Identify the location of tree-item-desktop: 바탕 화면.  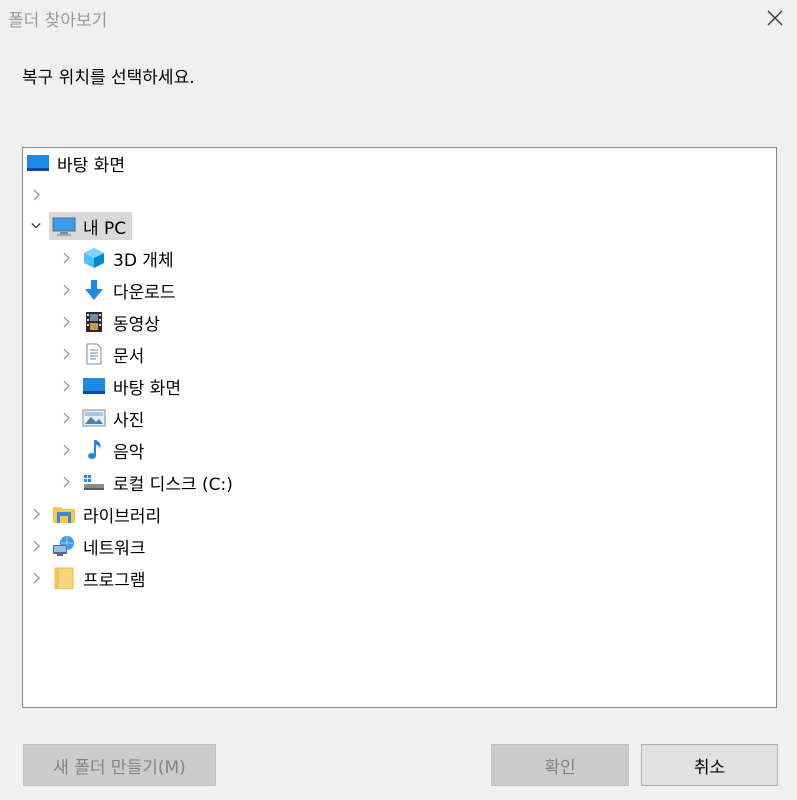
(120, 386).